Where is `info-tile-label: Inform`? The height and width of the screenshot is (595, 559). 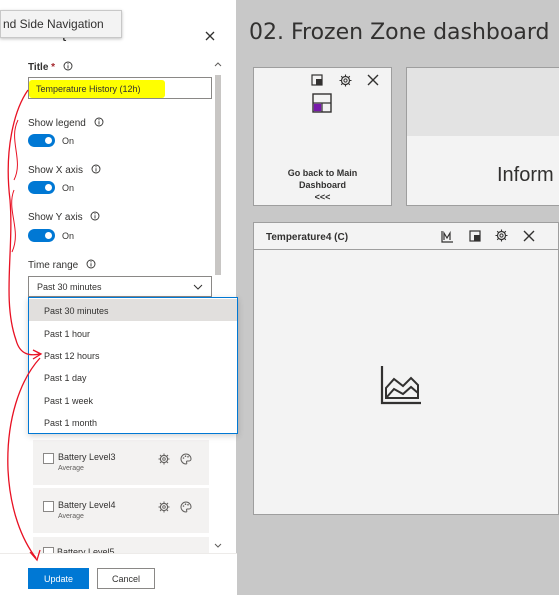 info-tile-label: Inform is located at coordinates (525, 175).